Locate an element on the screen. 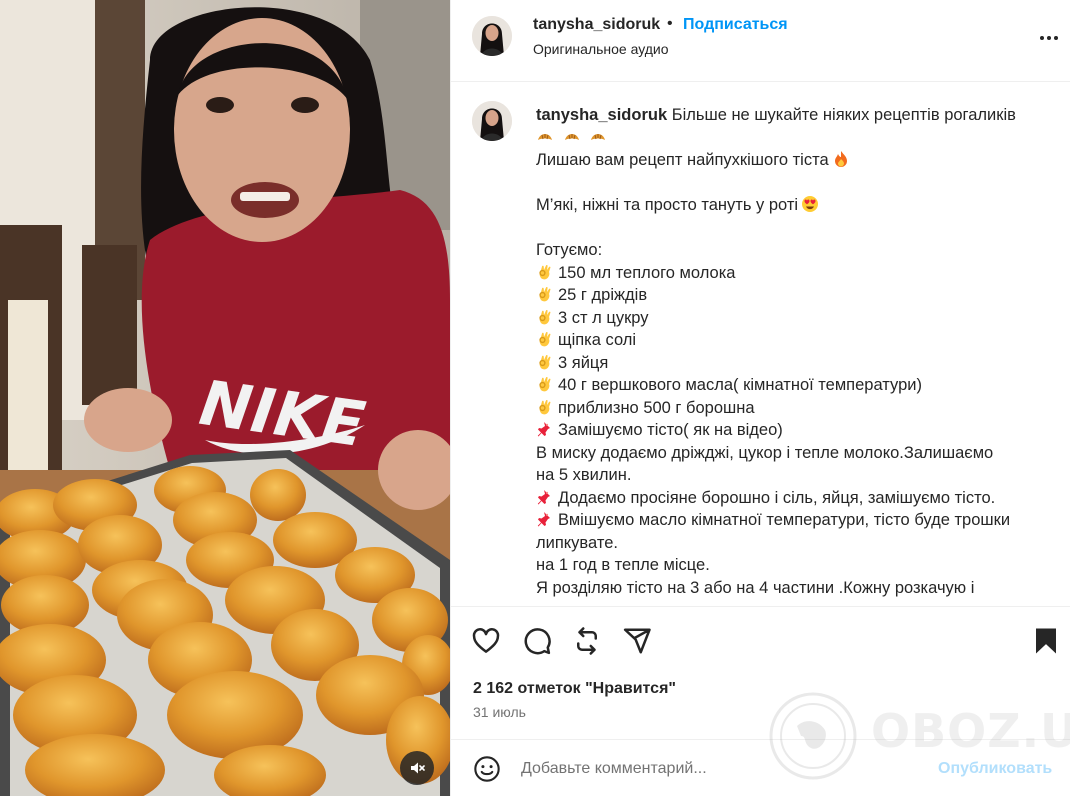  caption-line-text: 25 г дріждів is located at coordinates (603, 295).